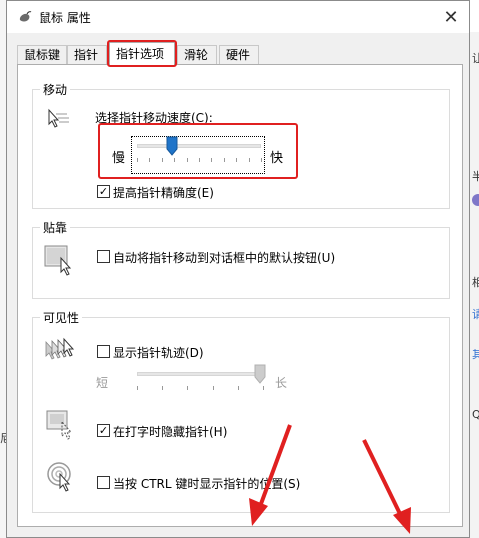 The width and height of the screenshot is (479, 538). What do you see at coordinates (200, 374) in the screenshot?
I see `trail-length-slider-track` at bounding box center [200, 374].